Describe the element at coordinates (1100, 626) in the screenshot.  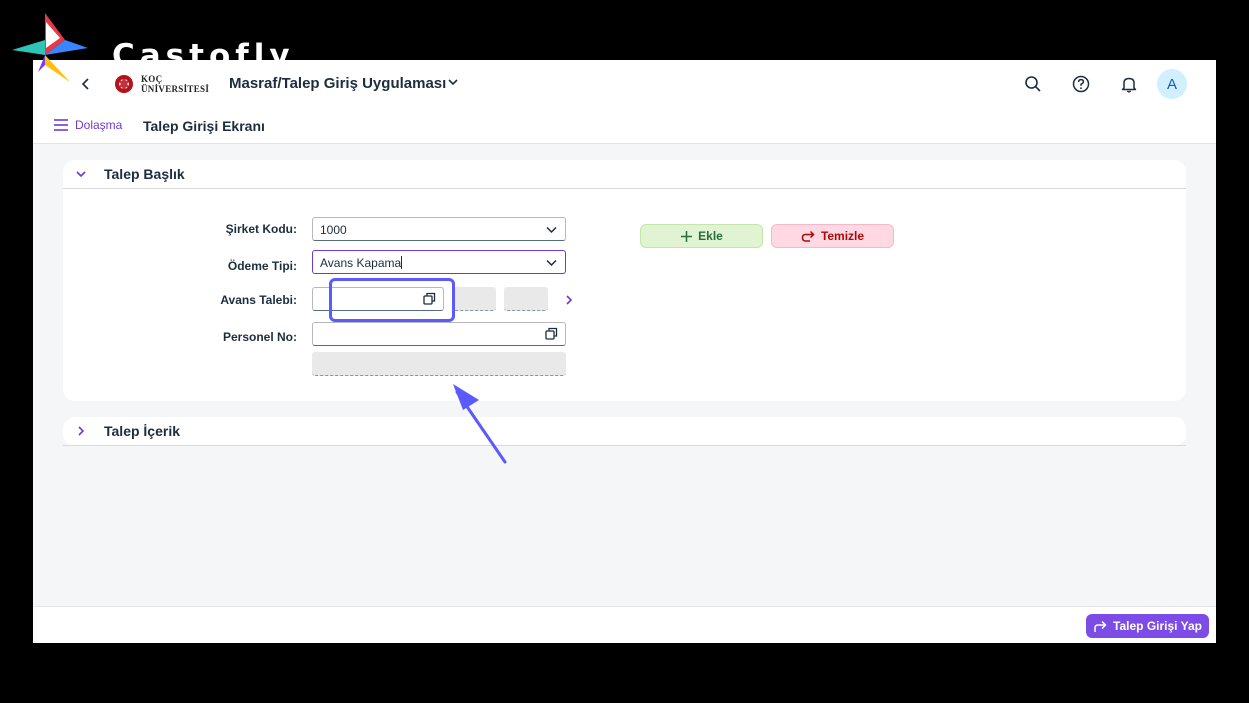
I see `share-arrow-icon` at that location.